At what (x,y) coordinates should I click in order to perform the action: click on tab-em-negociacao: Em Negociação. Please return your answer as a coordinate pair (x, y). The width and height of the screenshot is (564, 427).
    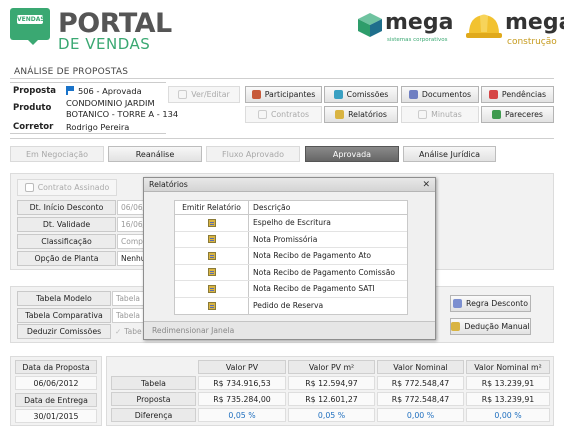
    Looking at the image, I should click on (57, 154).